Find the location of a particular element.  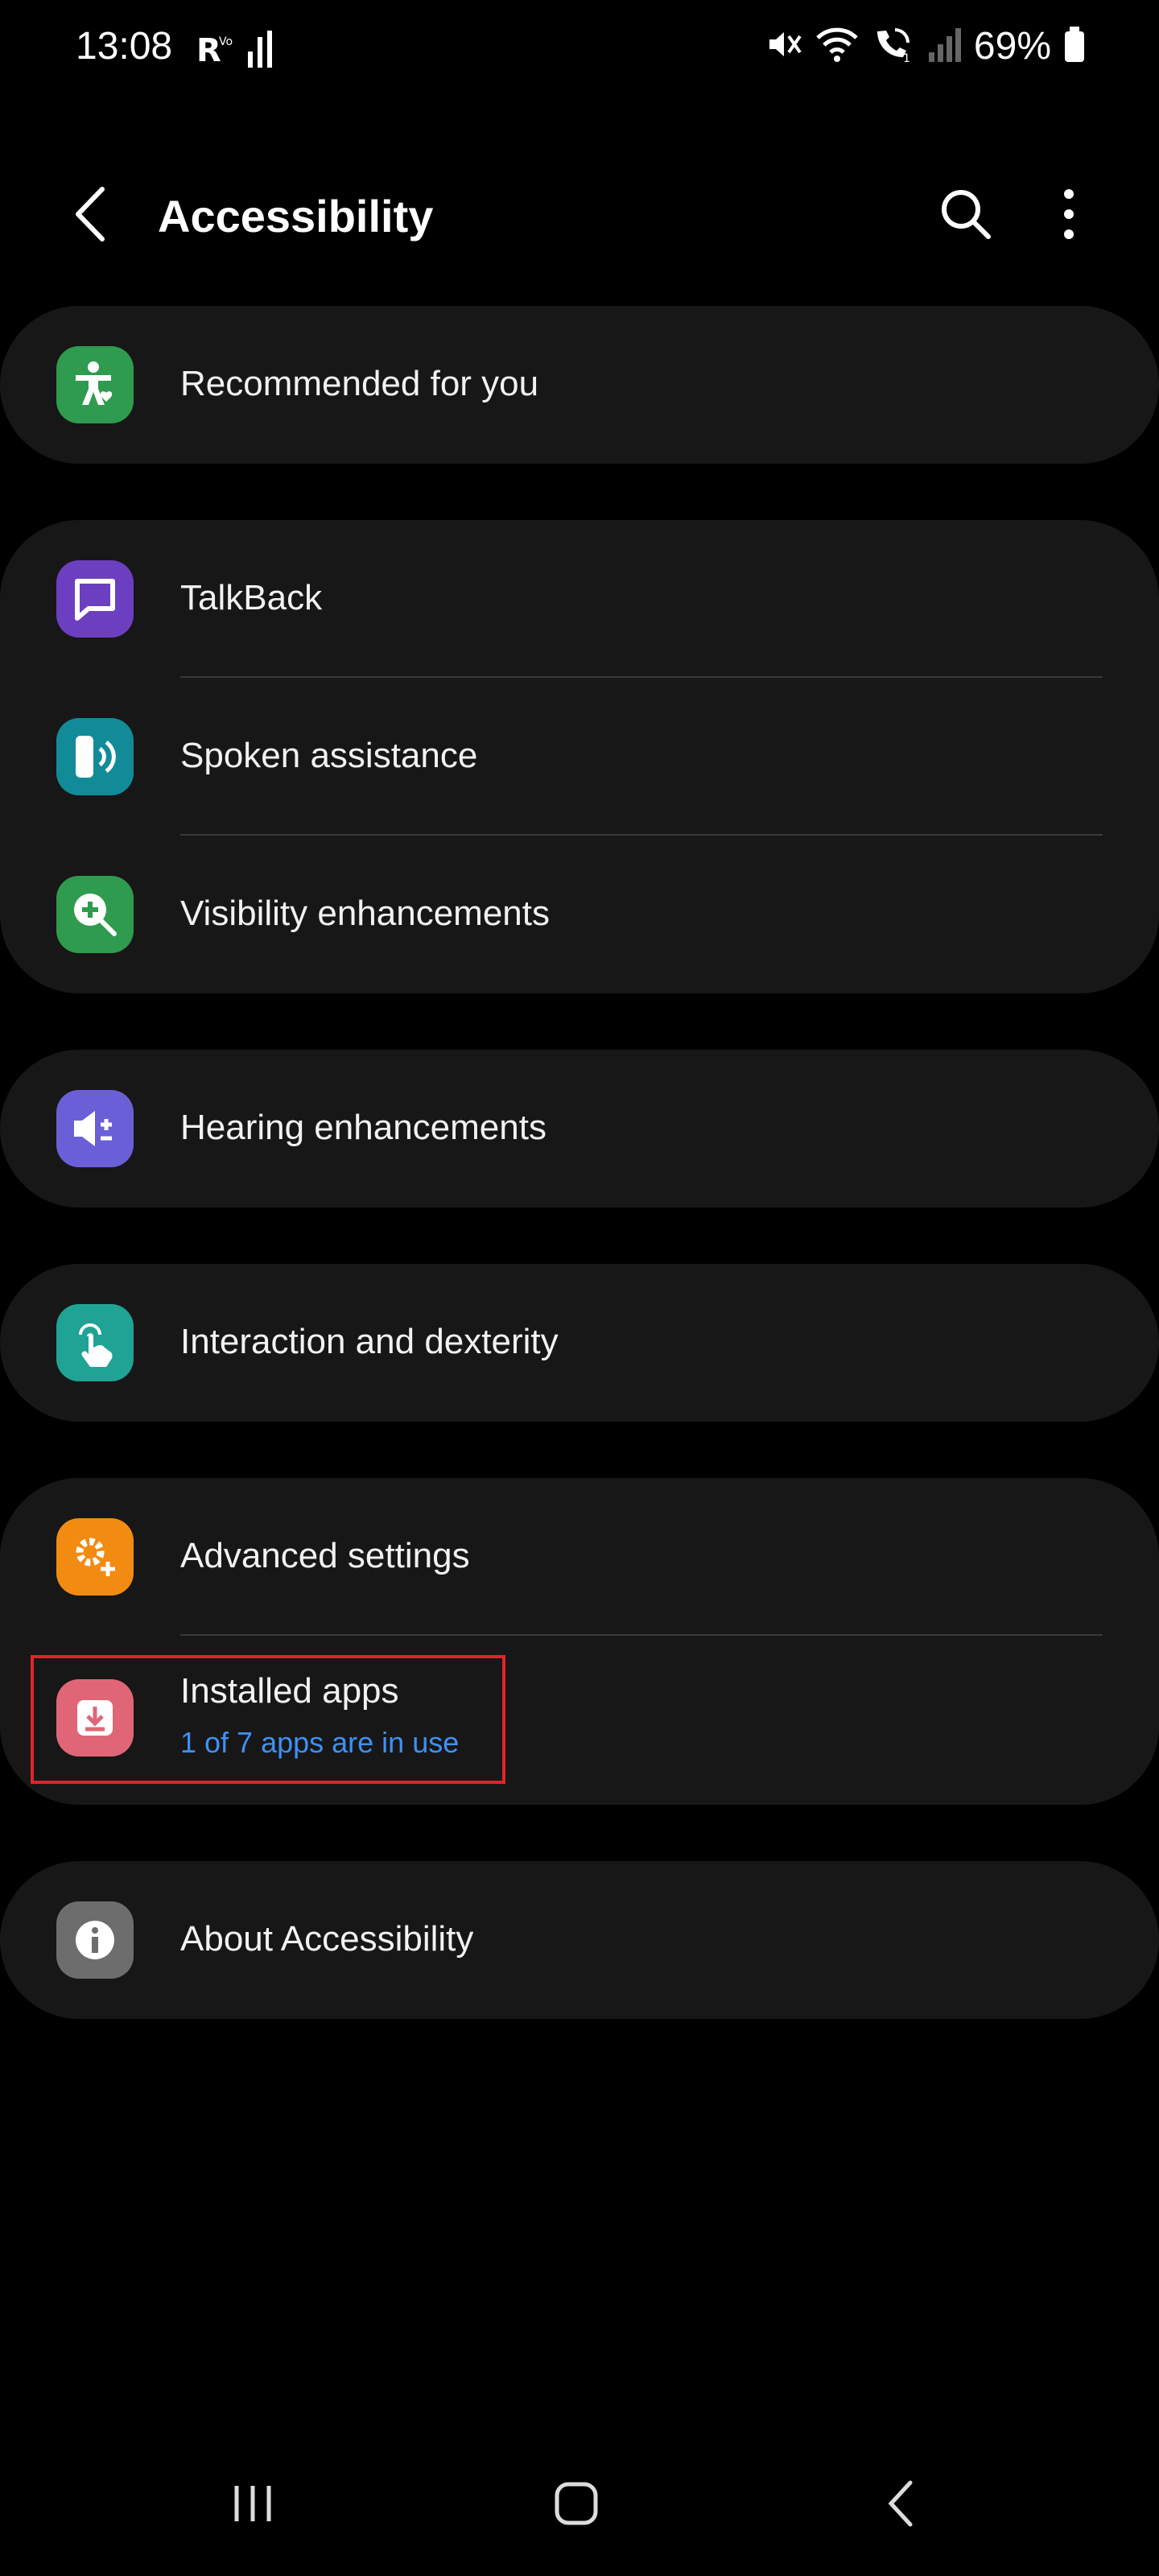

back-nav-button is located at coordinates (901, 2503).